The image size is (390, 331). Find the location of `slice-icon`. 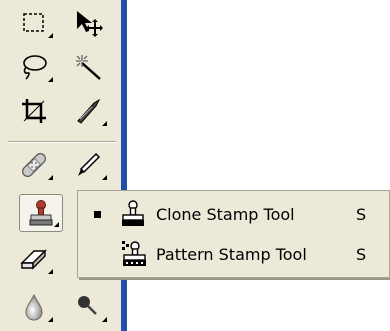

slice-icon is located at coordinates (89, 111).